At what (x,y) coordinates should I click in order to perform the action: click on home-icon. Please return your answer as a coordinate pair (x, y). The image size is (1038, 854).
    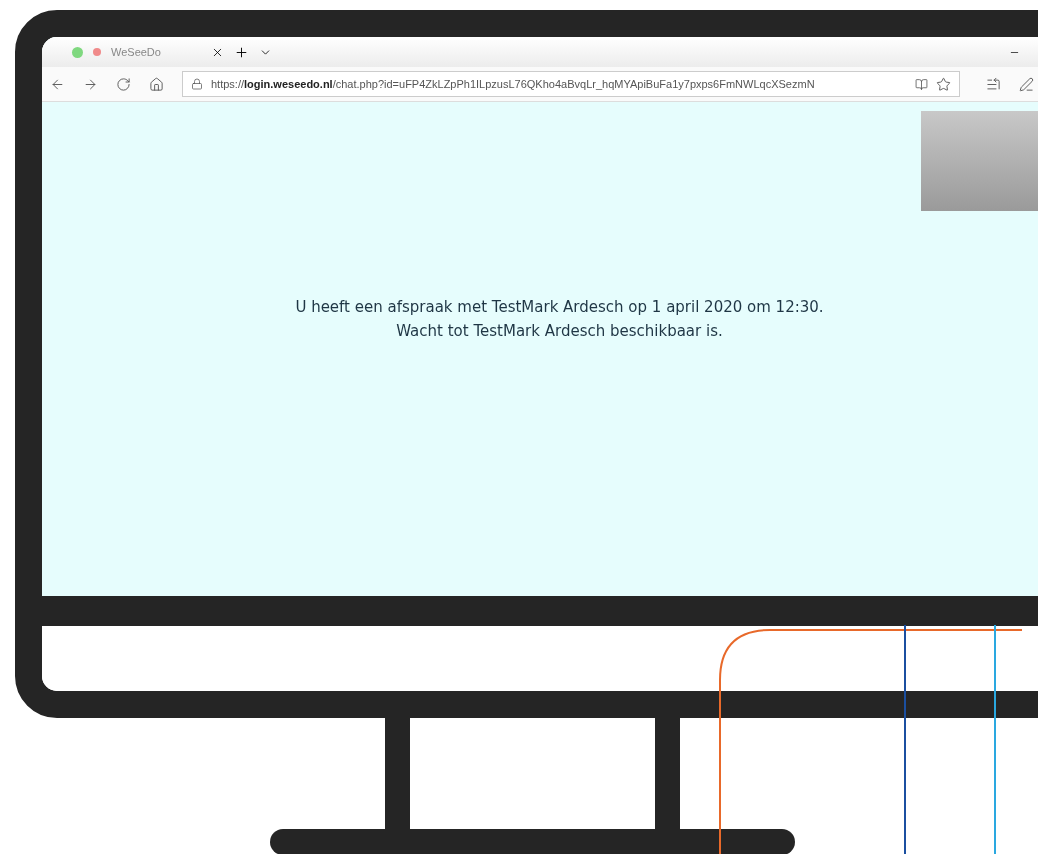
    Looking at the image, I should click on (156, 84).